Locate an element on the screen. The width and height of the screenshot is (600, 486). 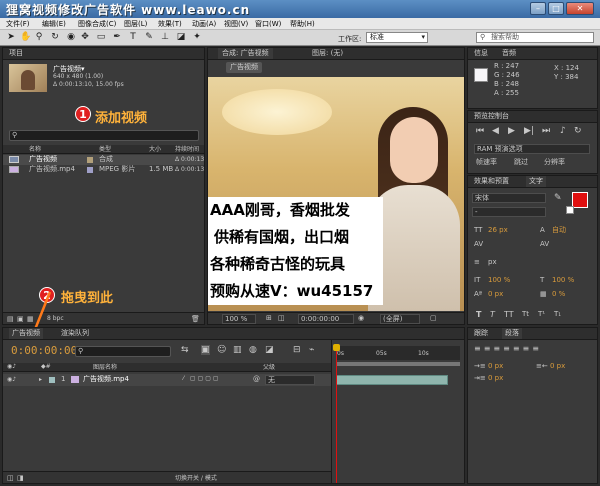
previous-frame-icon: ◀ is located at coordinates (495, 131).